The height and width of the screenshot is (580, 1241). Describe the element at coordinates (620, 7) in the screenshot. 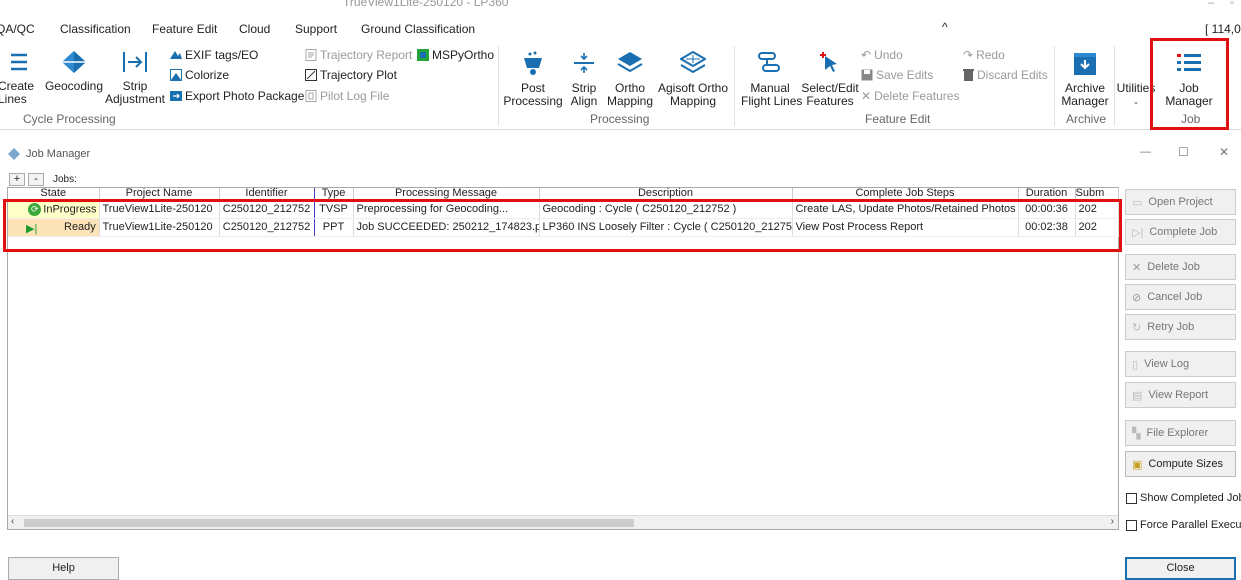

I see `window-titlebar: TrueView1Lite-250120 - LP360 – ▫` at that location.